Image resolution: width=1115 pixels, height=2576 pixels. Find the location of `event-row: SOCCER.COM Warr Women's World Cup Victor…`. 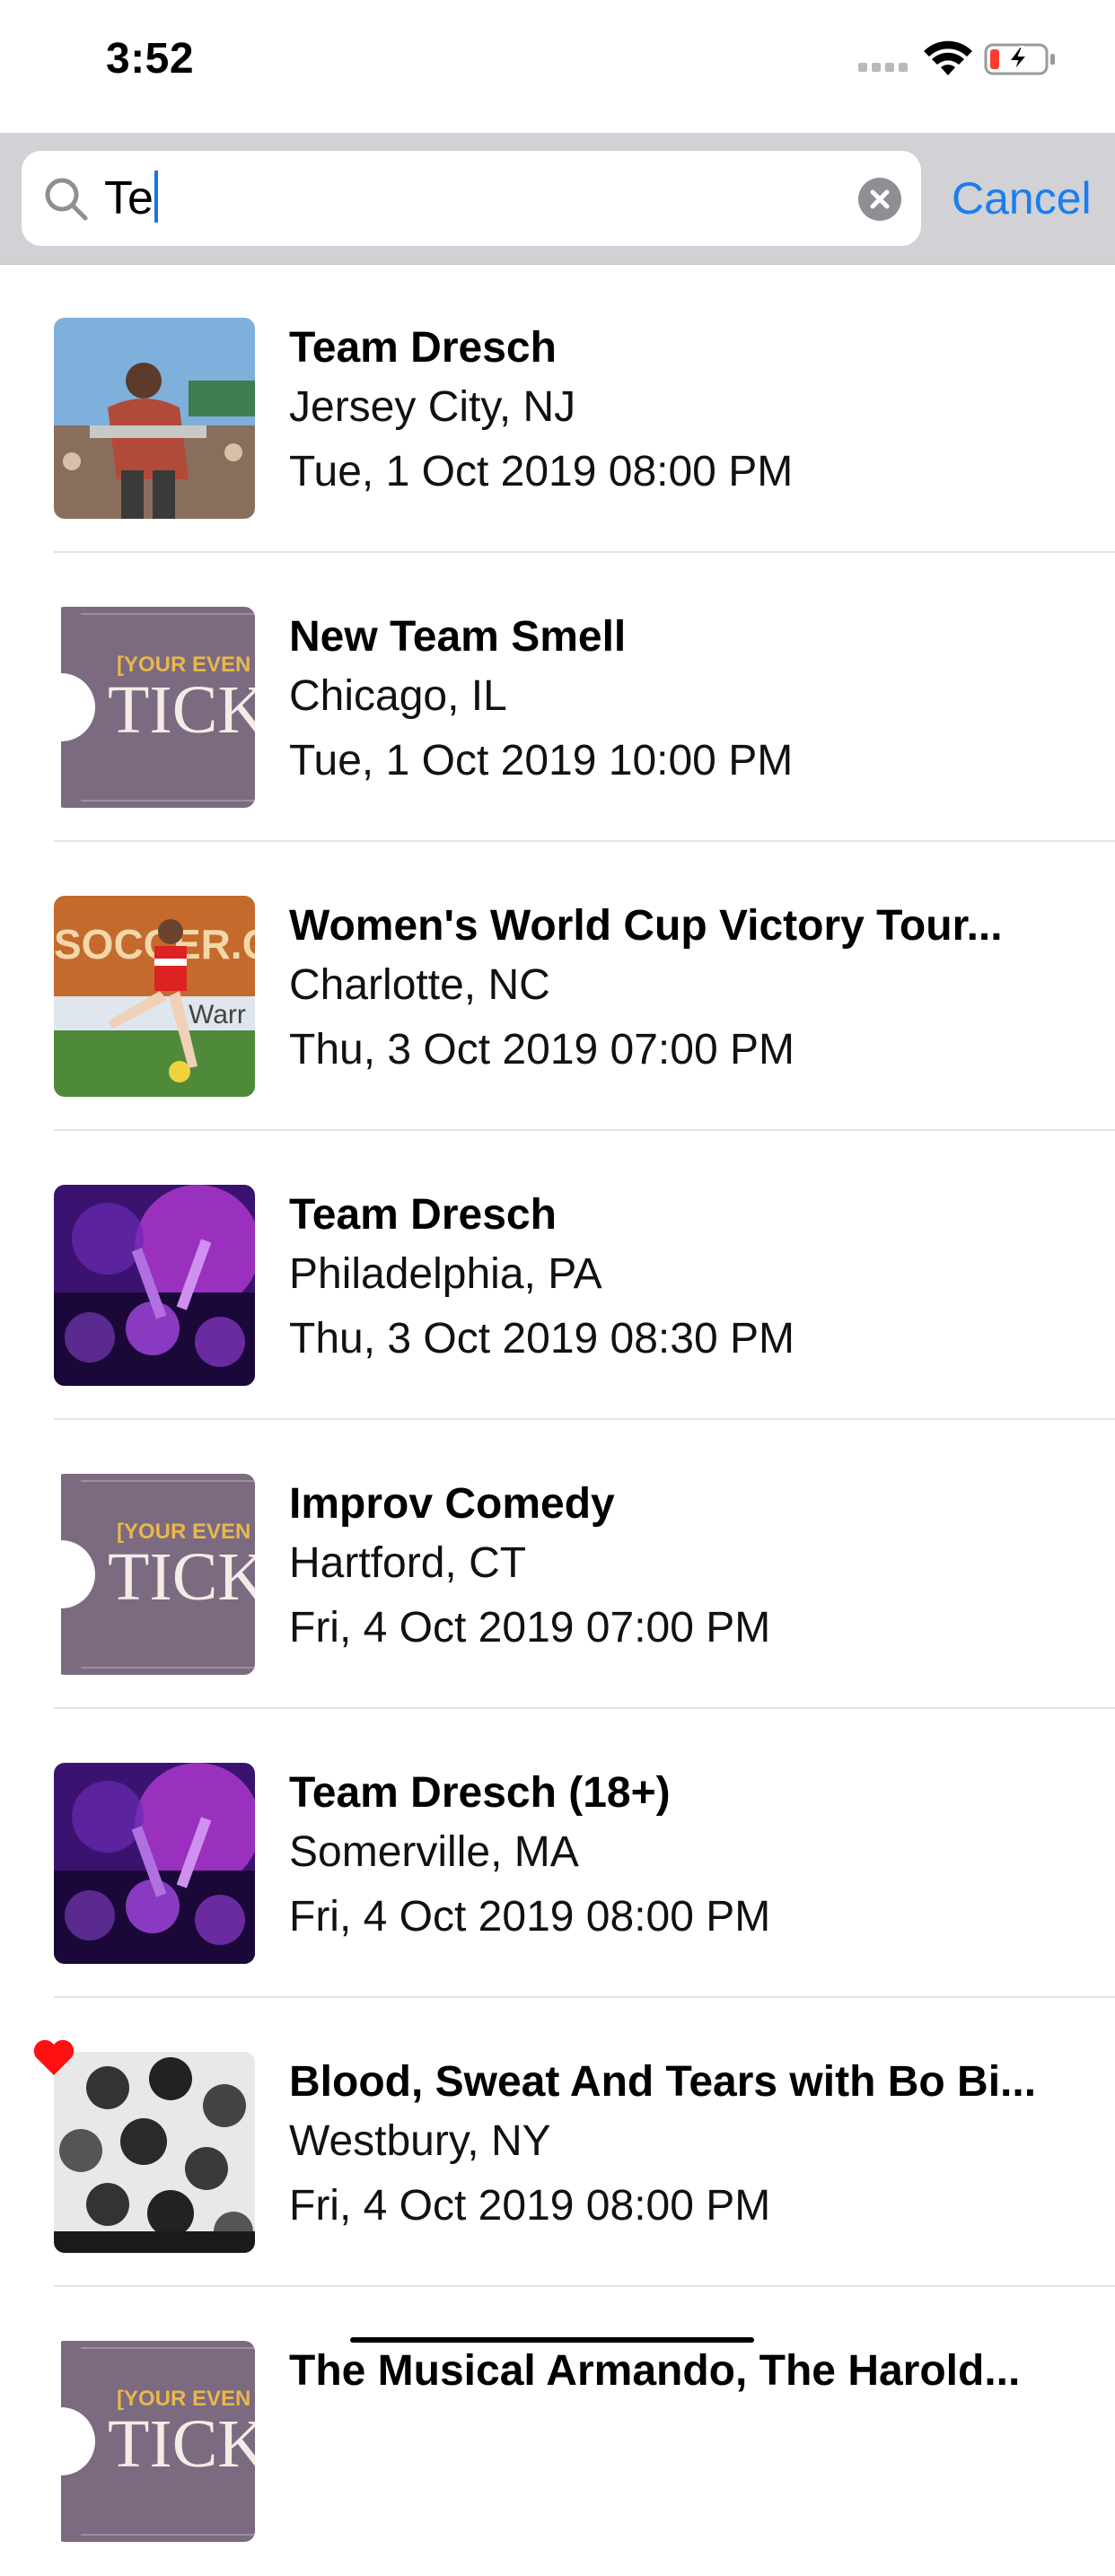

event-row: SOCCER.COM Warr Women's World Cup Victor… is located at coordinates (557, 986).